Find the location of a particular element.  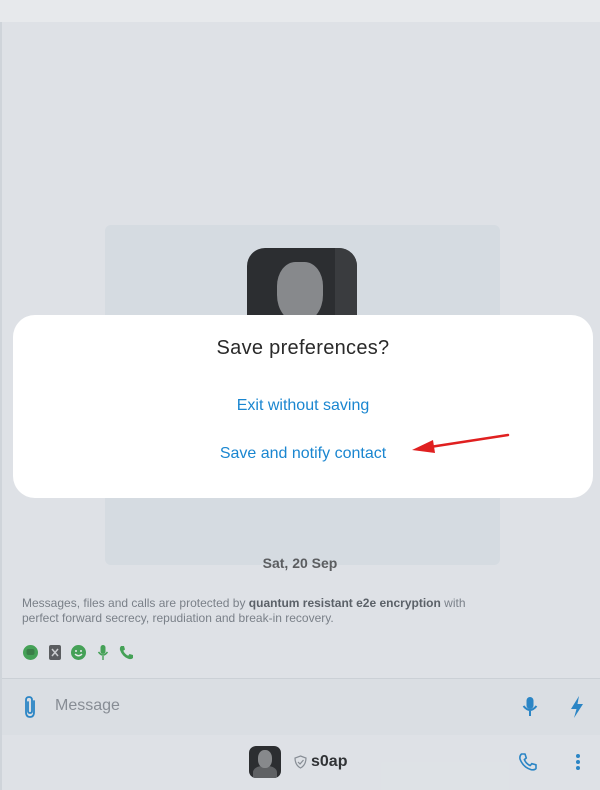

exit-without-saving-button: Exit without saving is located at coordinates (303, 406).